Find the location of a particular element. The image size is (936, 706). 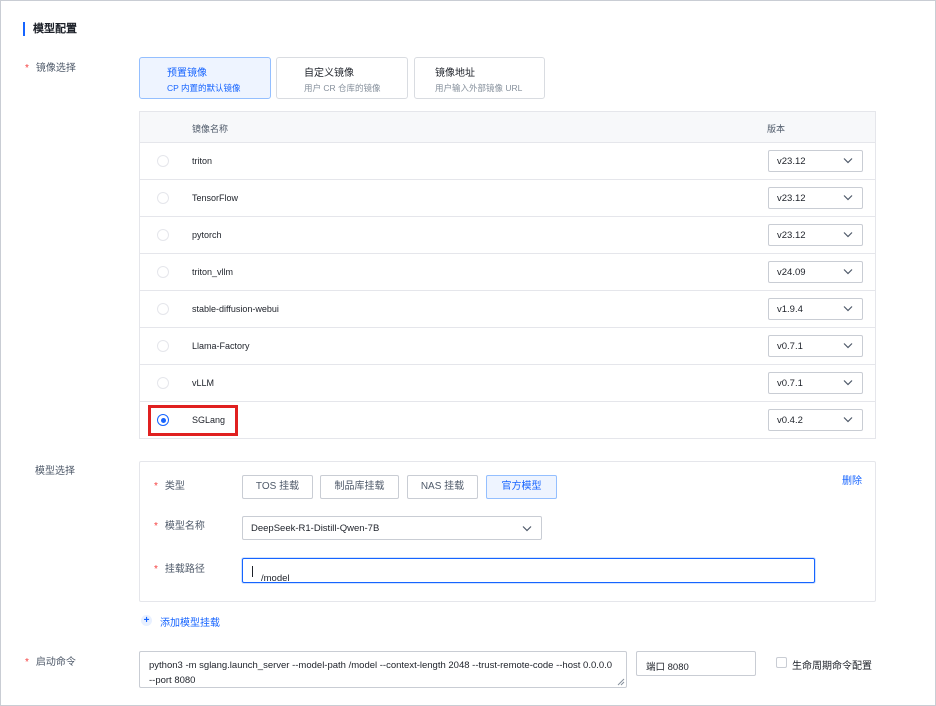

image-name: triton is located at coordinates (202, 161).